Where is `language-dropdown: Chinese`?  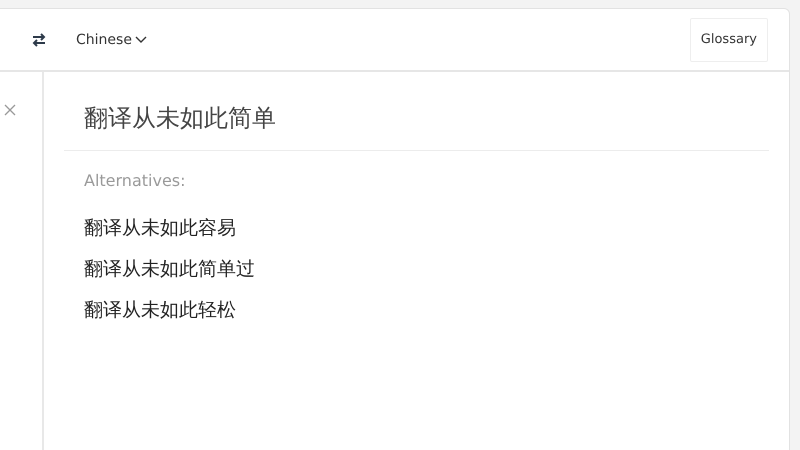
language-dropdown: Chinese is located at coordinates (111, 40).